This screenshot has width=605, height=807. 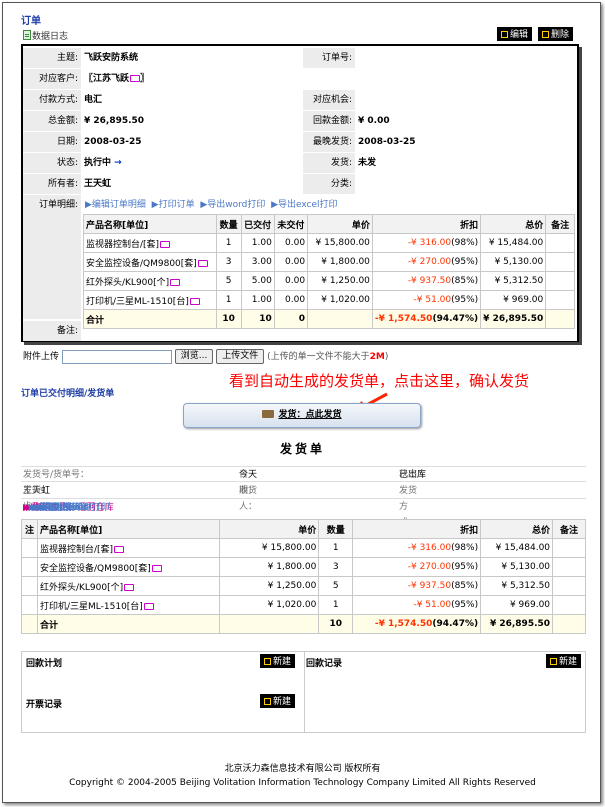 What do you see at coordinates (556, 34) in the screenshot?
I see `delete-button: 删除` at bounding box center [556, 34].